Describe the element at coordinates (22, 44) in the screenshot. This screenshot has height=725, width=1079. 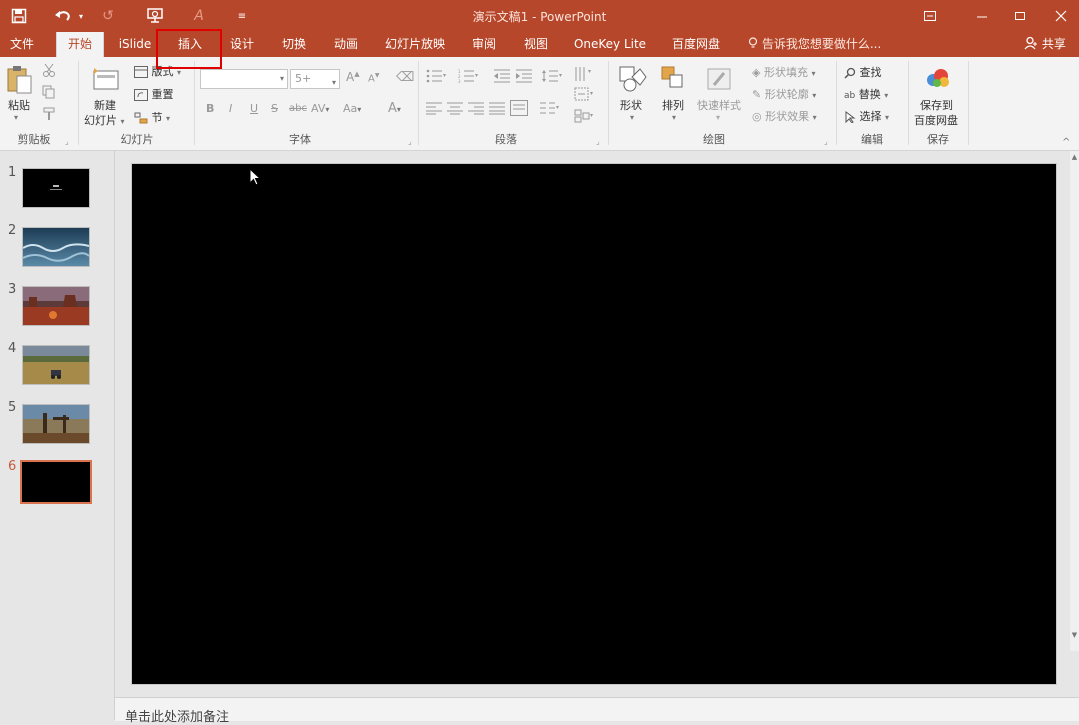
I see `tab-file: 文件` at that location.